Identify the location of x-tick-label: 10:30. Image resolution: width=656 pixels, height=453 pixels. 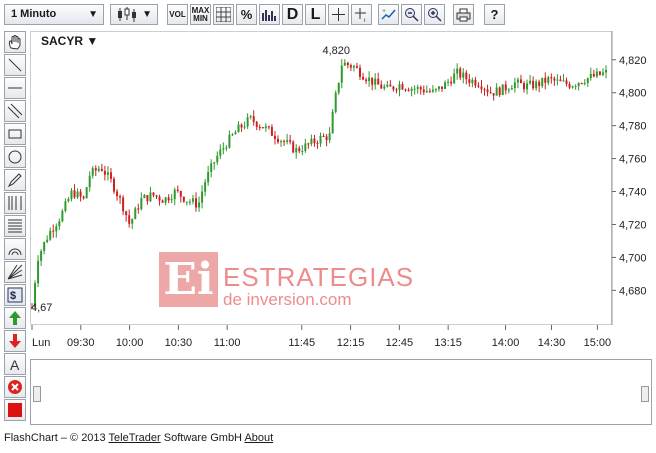
(179, 343).